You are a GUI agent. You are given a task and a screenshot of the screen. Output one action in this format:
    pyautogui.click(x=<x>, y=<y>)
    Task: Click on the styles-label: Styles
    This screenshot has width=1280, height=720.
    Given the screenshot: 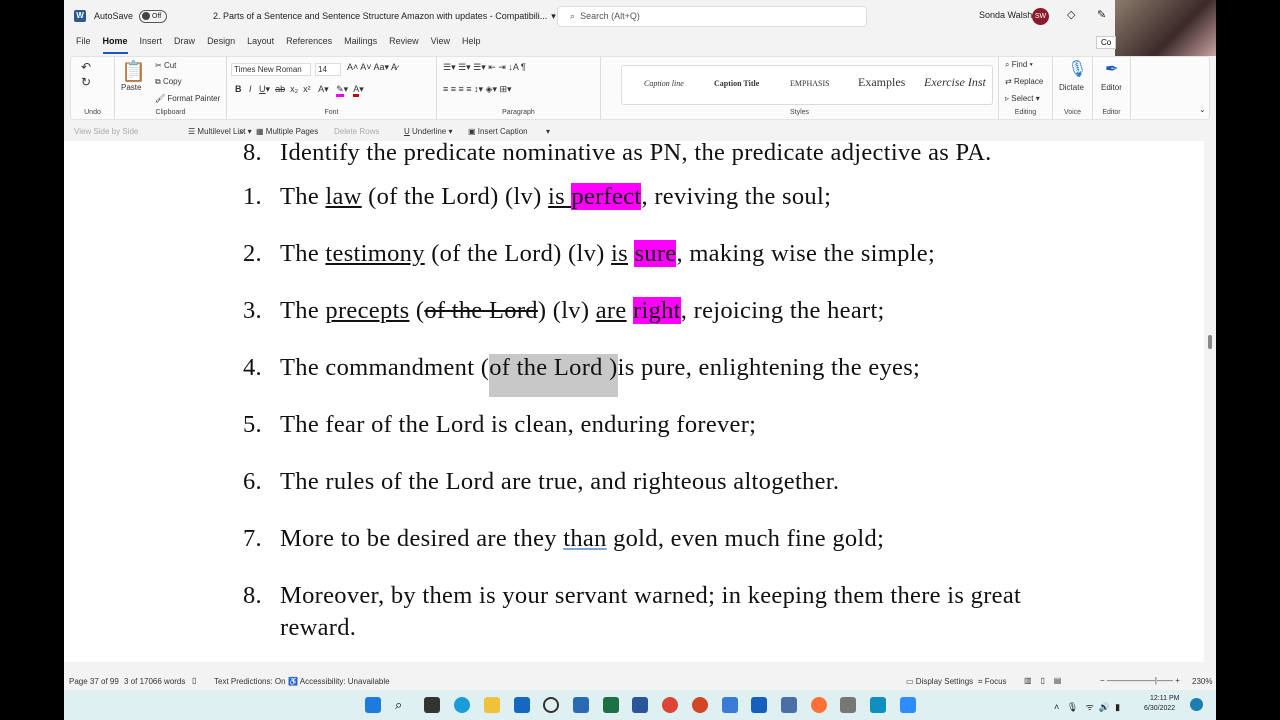 What is the action you would take?
    pyautogui.click(x=799, y=112)
    